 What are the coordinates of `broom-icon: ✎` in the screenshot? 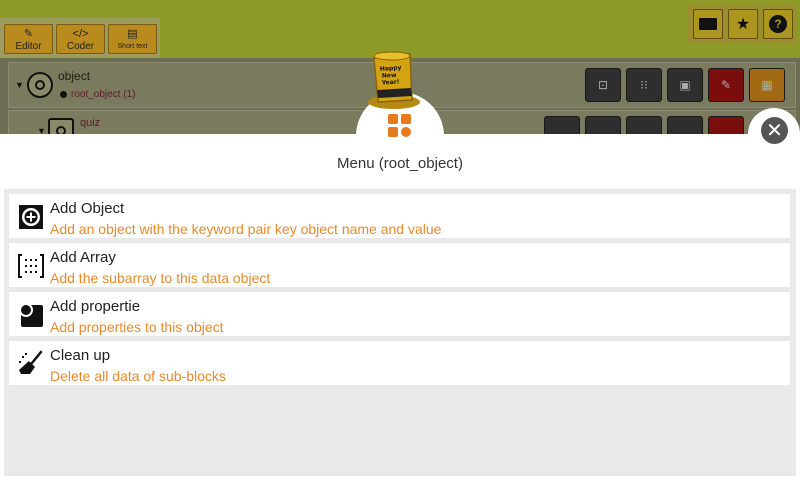 It's located at (726, 85).